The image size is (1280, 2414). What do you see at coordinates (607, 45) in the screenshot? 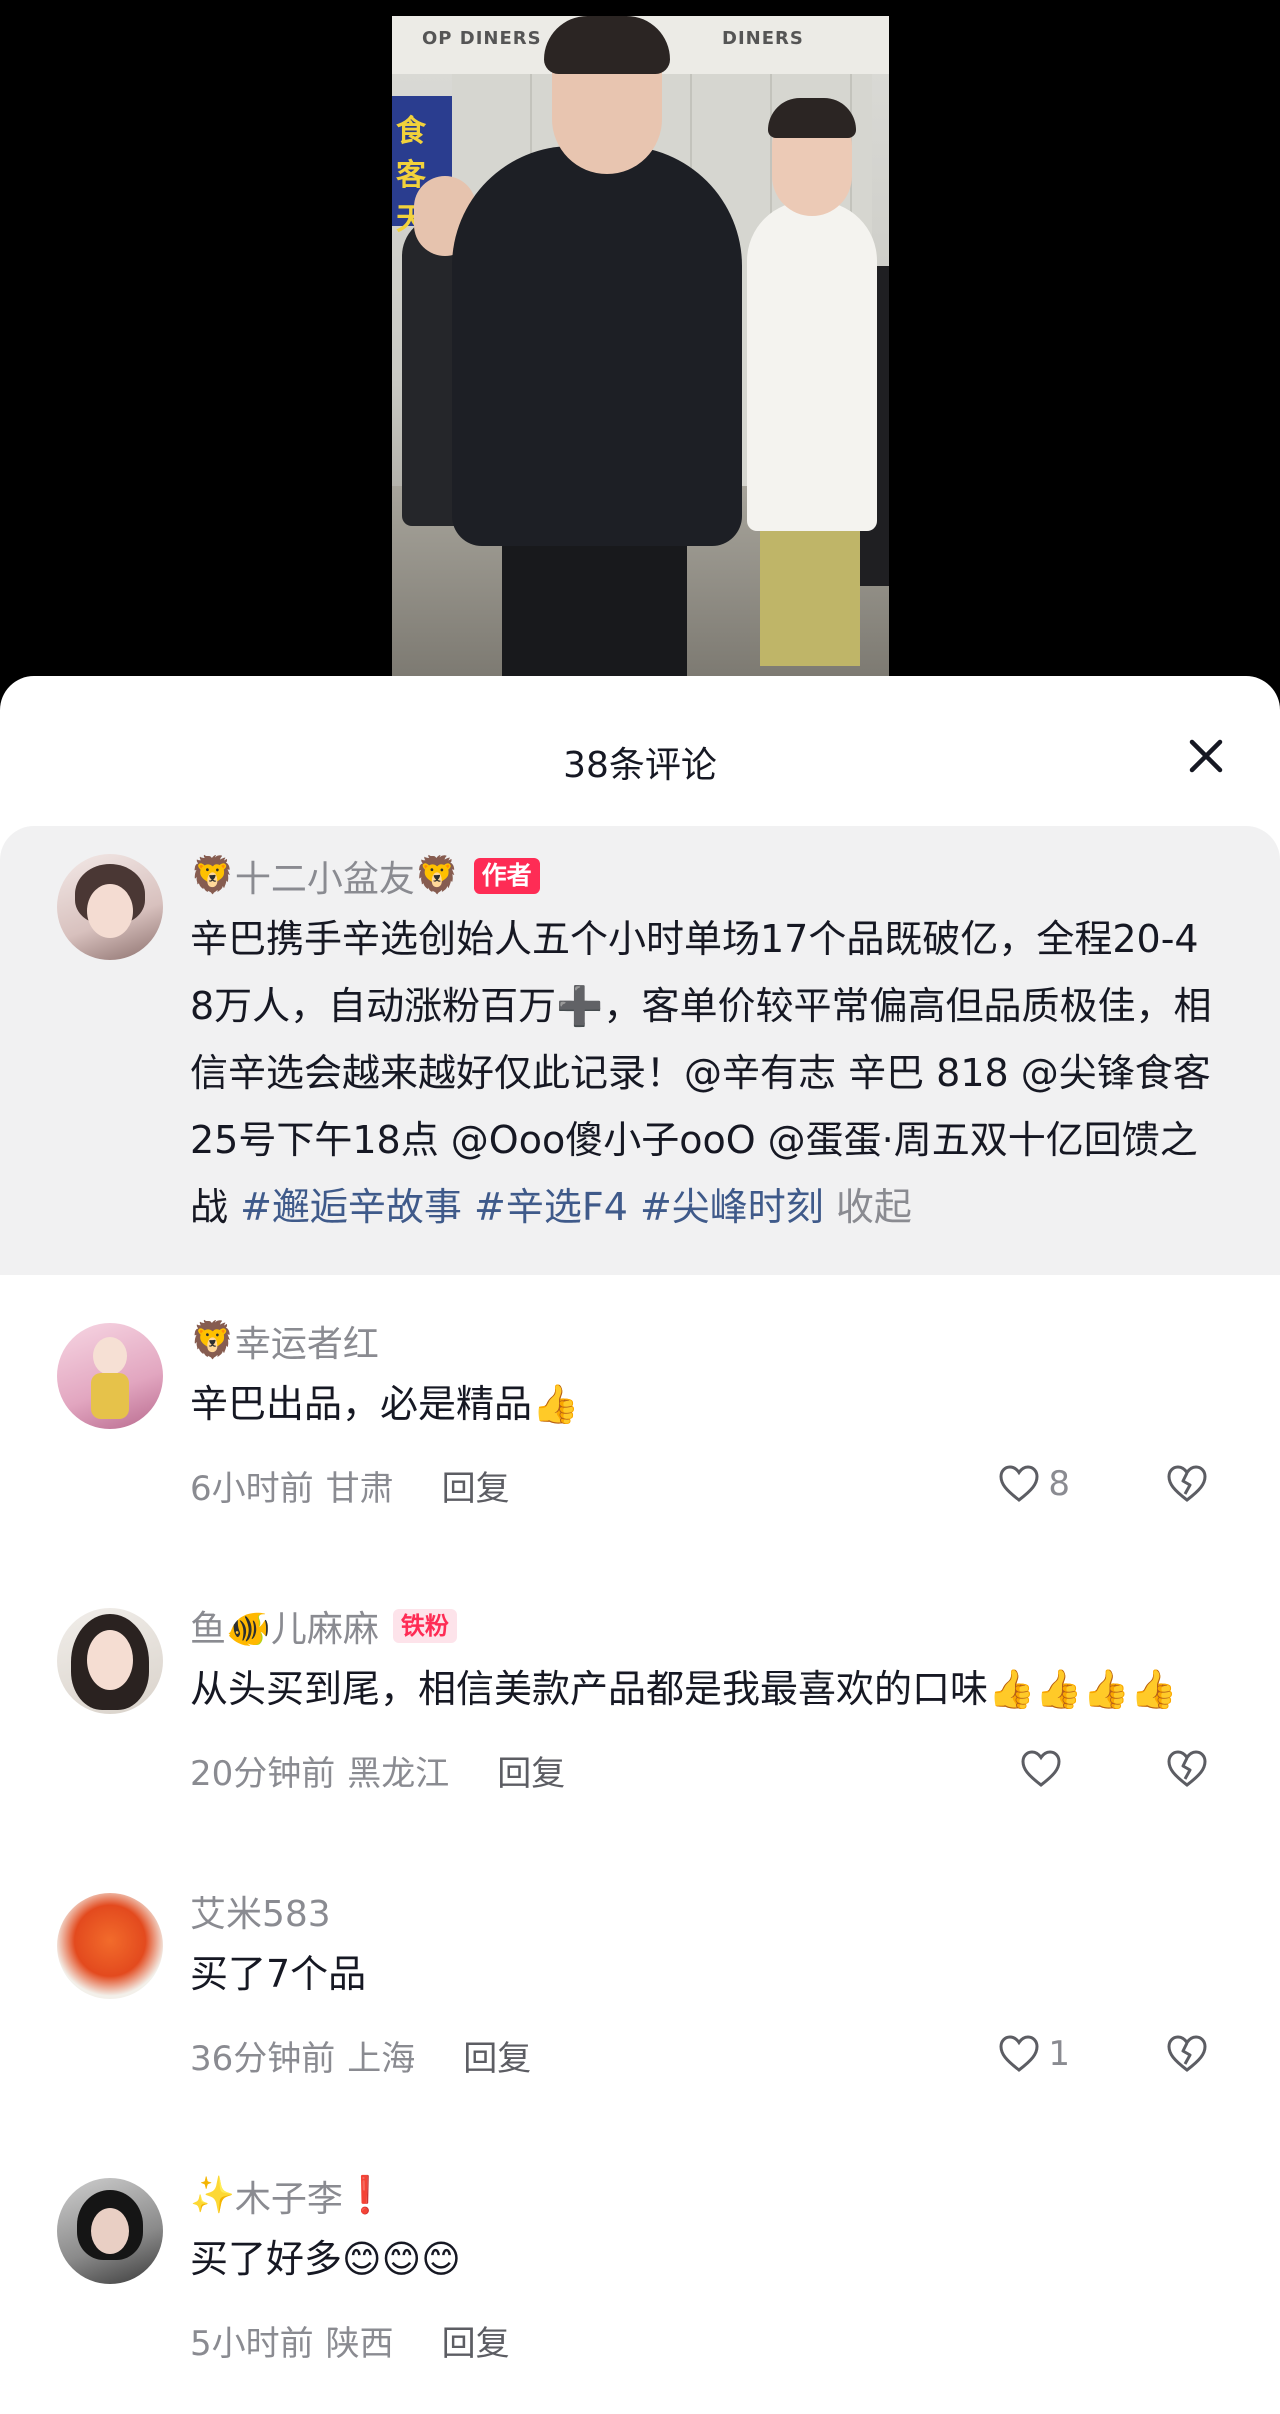
I see `video-main-person-hair` at bounding box center [607, 45].